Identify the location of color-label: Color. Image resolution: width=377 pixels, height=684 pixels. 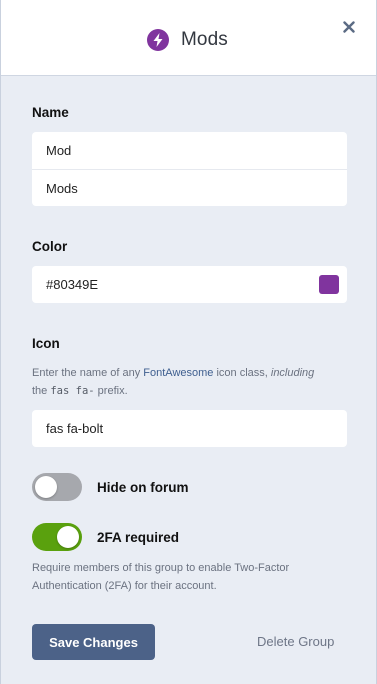
(50, 246).